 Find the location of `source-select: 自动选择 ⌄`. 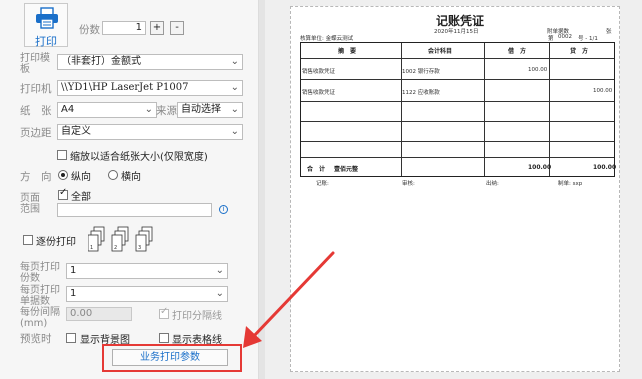

source-select: 自动选择 ⌄ is located at coordinates (210, 110).